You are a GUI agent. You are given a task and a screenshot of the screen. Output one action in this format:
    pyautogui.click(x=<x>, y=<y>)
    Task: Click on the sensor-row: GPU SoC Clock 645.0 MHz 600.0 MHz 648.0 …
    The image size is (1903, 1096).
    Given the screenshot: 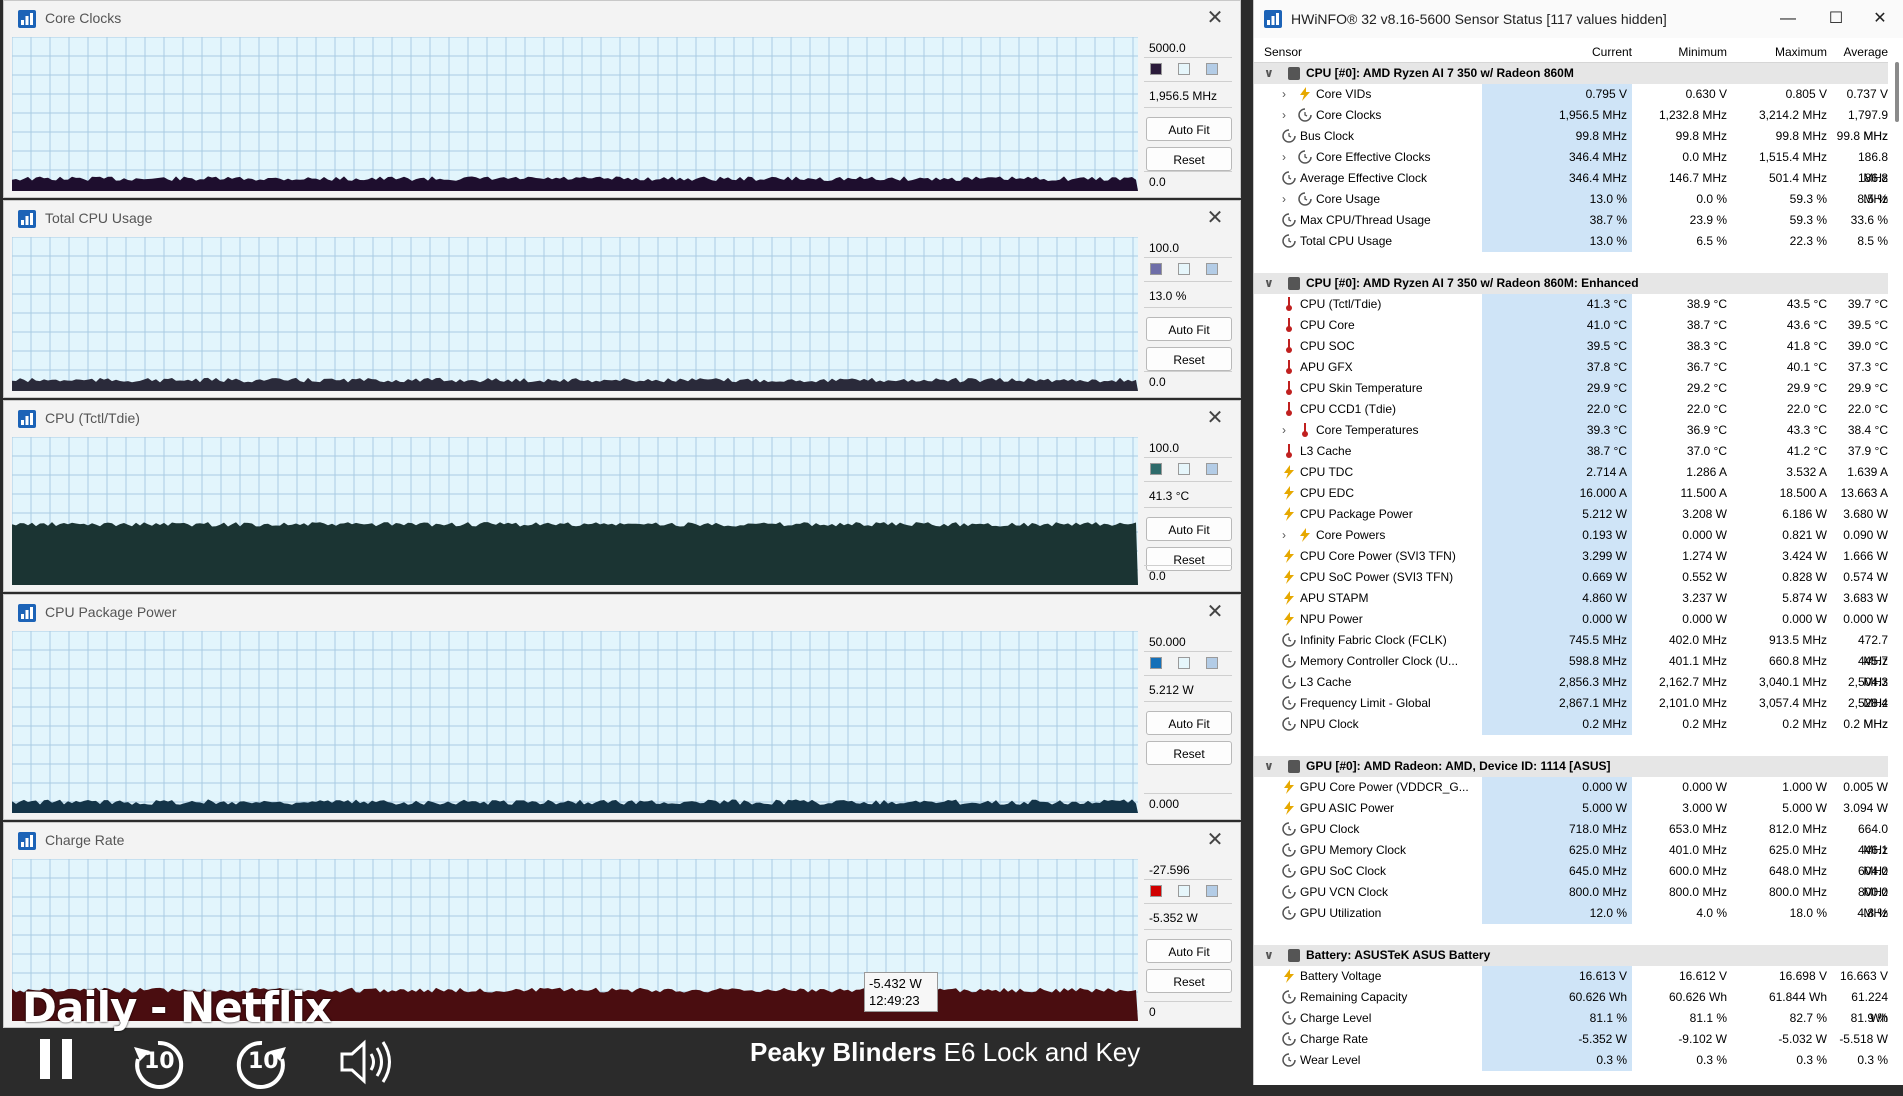 What is the action you would take?
    pyautogui.click(x=1571, y=880)
    